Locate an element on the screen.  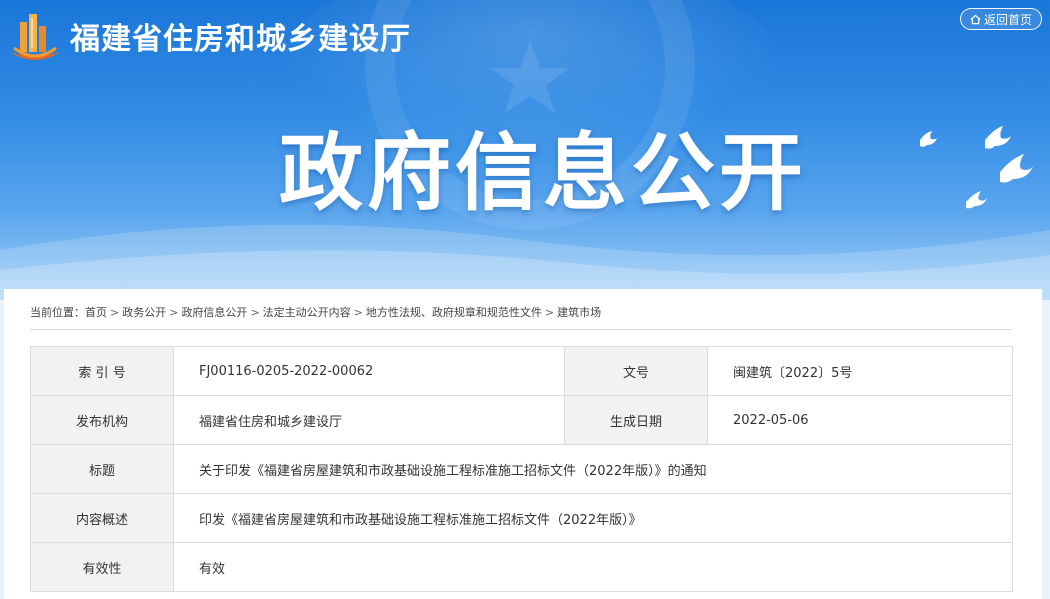
home-button: 返回首页 is located at coordinates (1001, 19).